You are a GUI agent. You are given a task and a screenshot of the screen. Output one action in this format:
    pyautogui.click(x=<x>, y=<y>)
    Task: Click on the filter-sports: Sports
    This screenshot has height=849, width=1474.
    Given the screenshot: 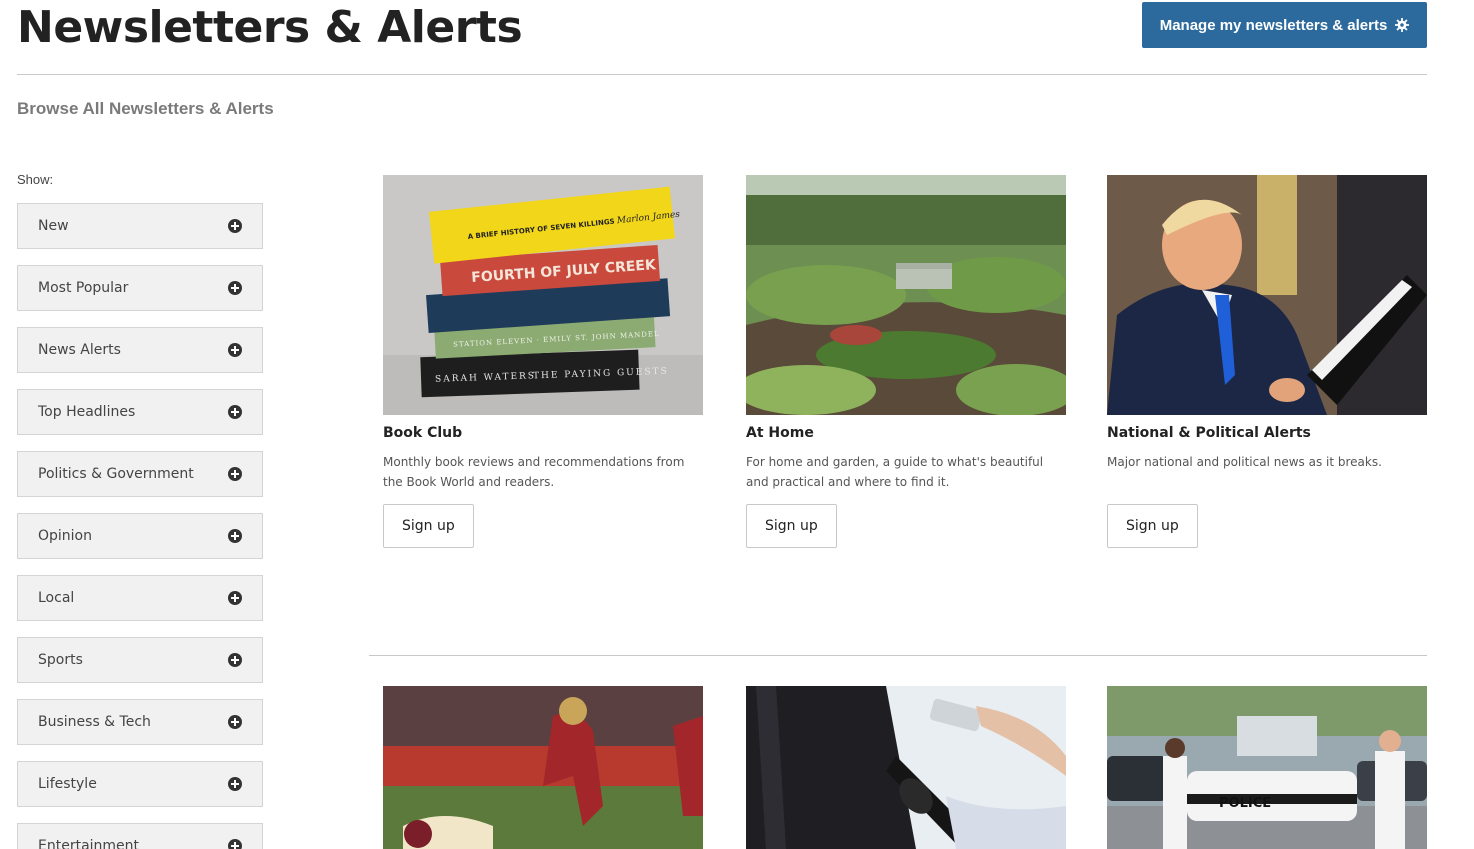 What is the action you would take?
    pyautogui.click(x=140, y=660)
    